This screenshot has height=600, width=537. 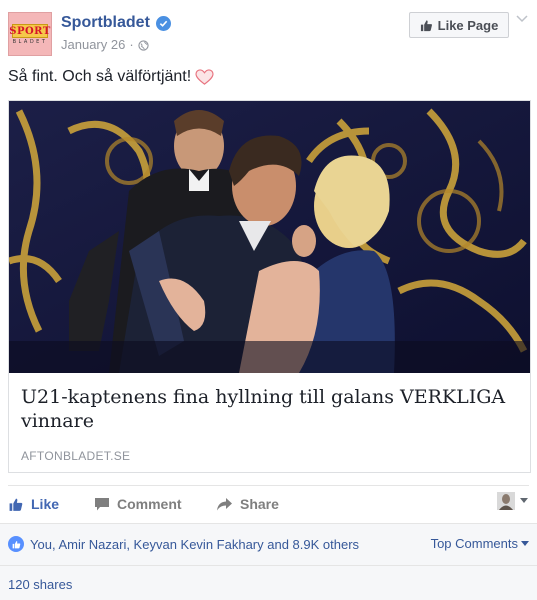 What do you see at coordinates (468, 25) in the screenshot?
I see `like-page-label: Like Page` at bounding box center [468, 25].